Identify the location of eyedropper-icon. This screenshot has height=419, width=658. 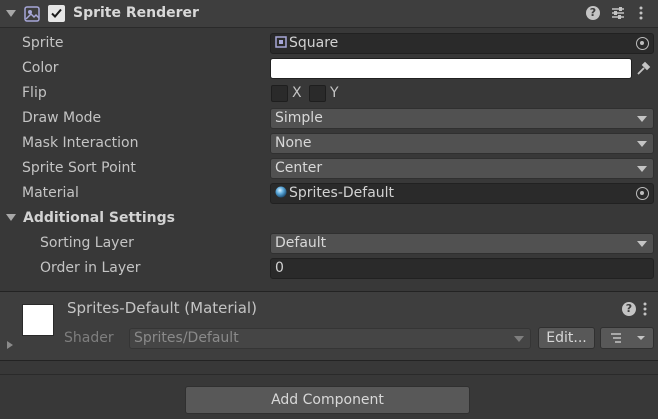
(643, 69).